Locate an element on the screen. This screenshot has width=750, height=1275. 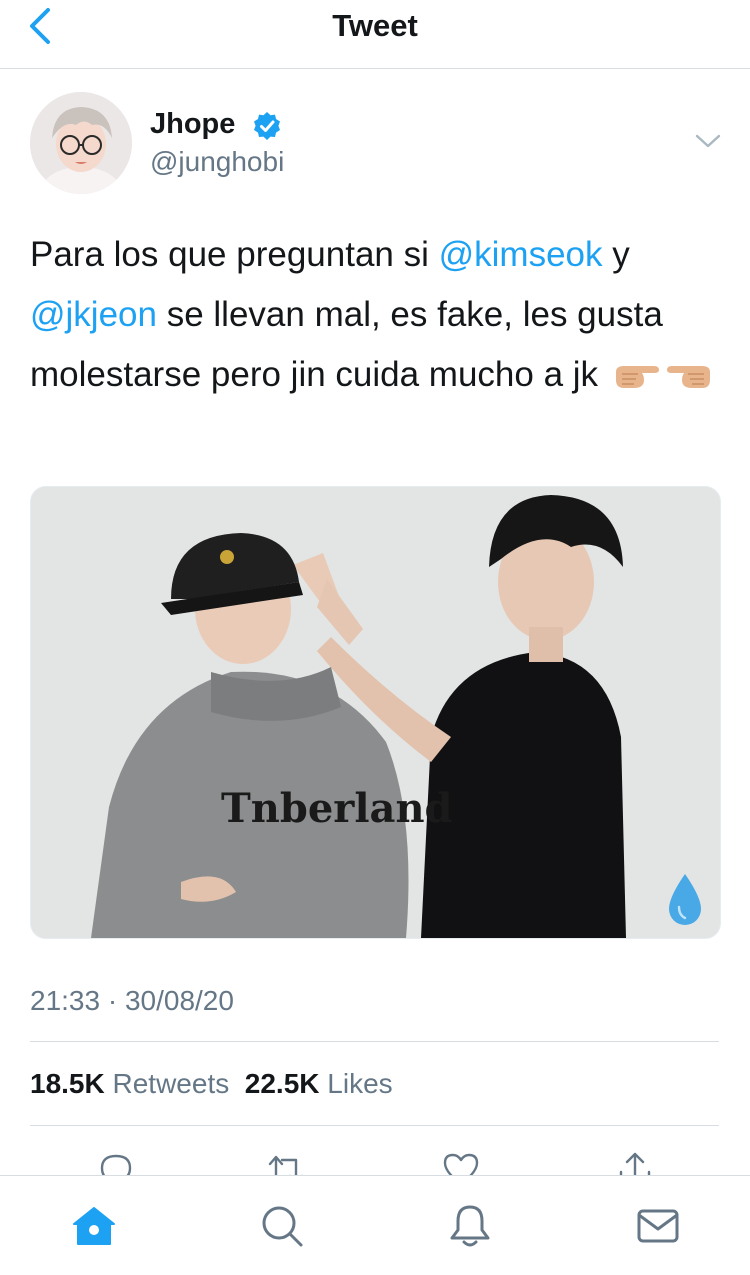
retweets-label: Retweets is located at coordinates (171, 1083).